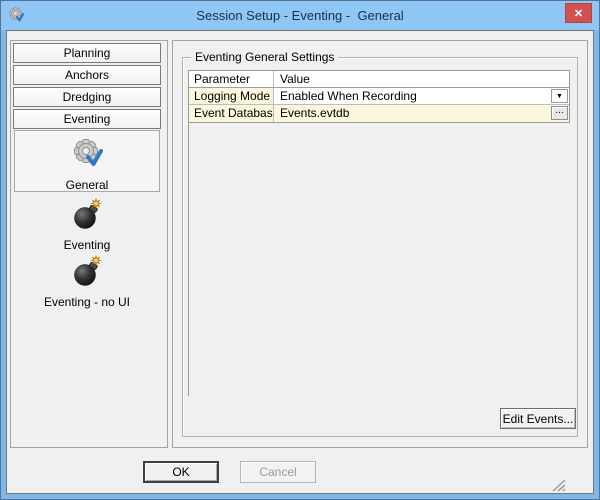 The image size is (600, 500). I want to click on sidebar-item-eventing-no-ui: Eventing - no UI, so click(87, 284).